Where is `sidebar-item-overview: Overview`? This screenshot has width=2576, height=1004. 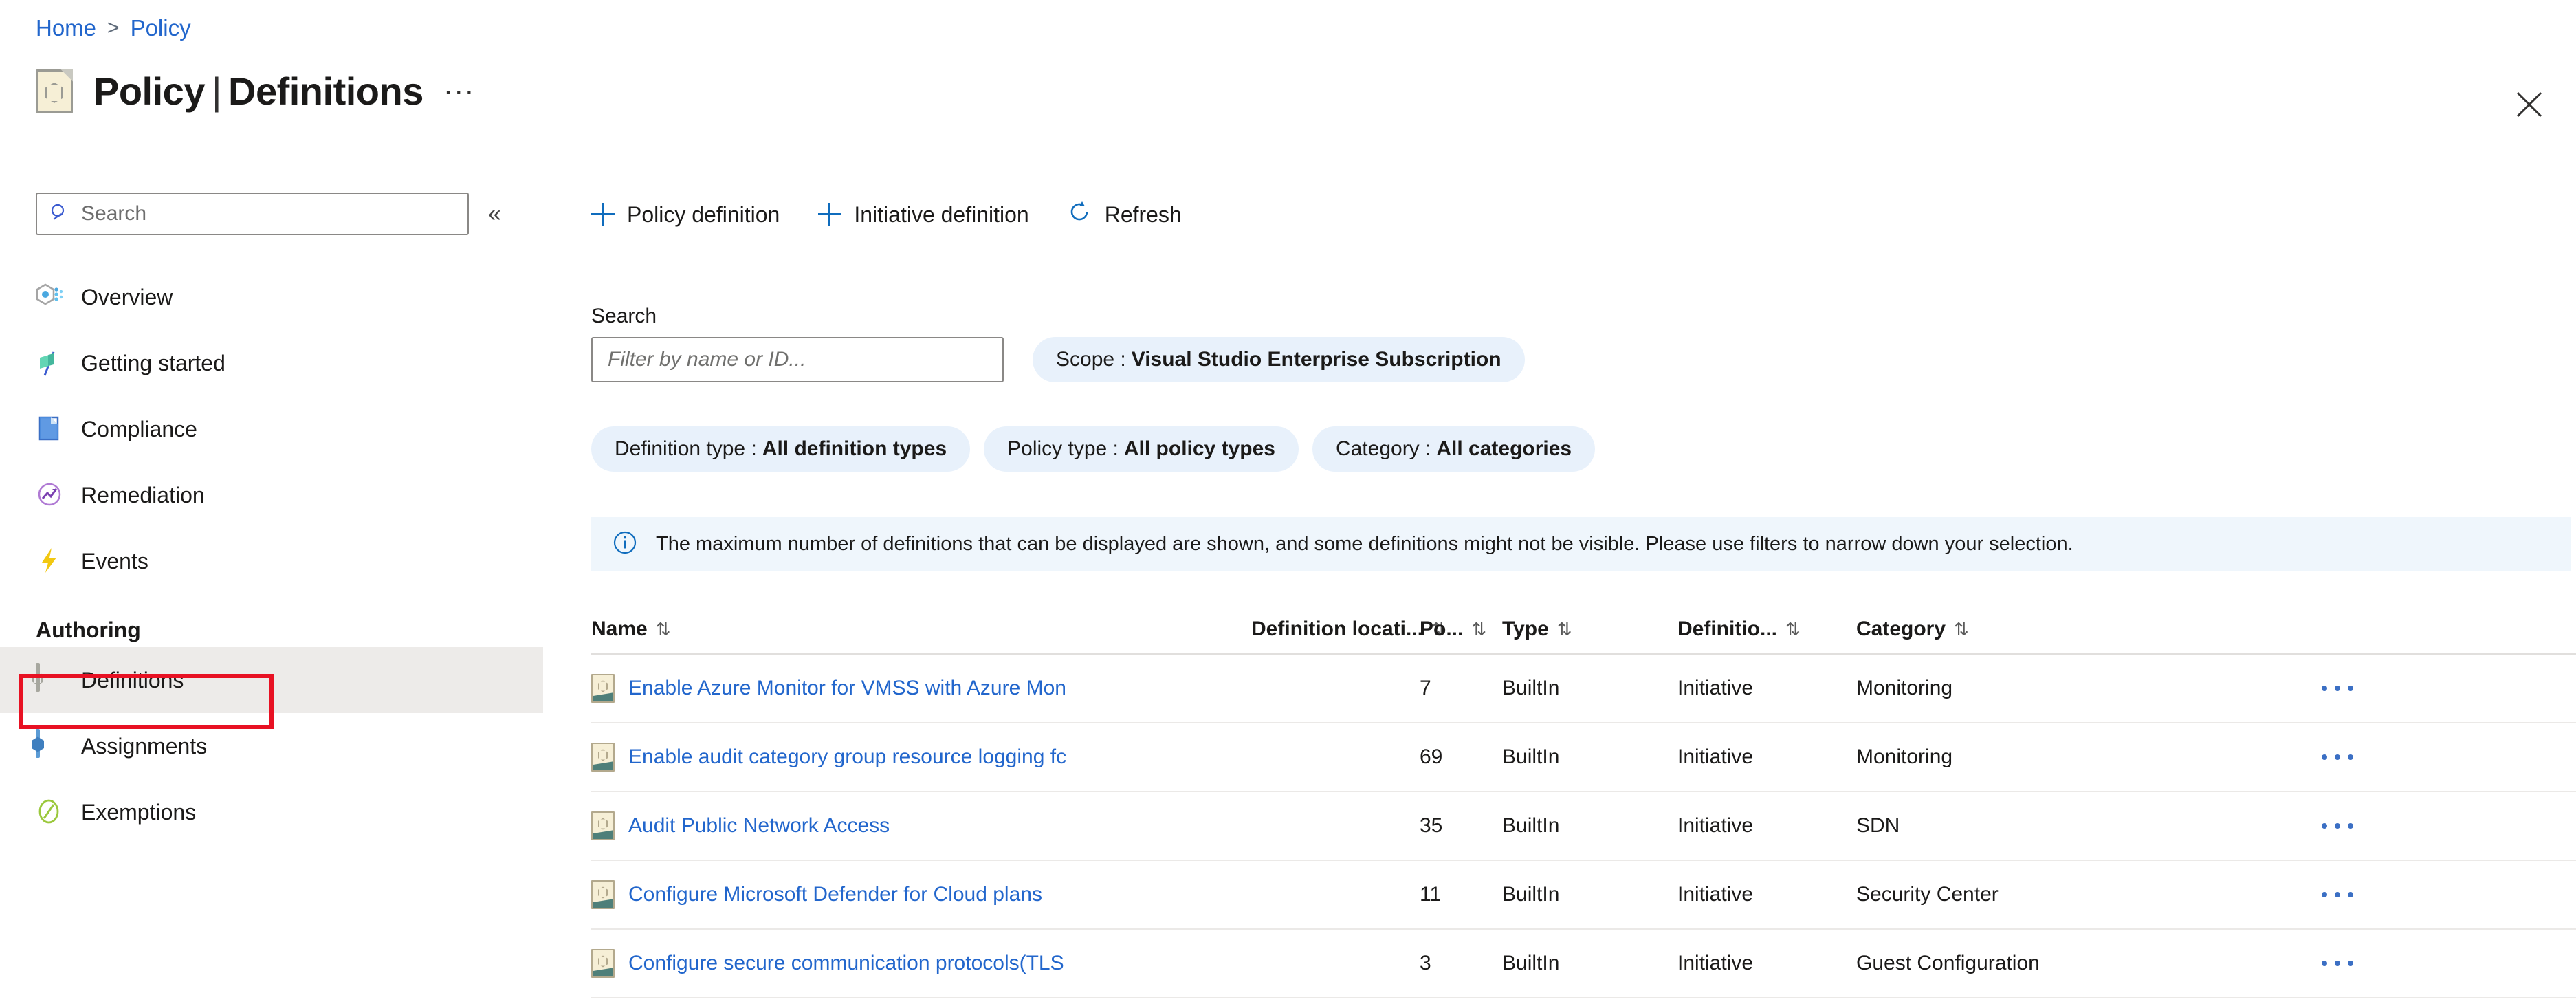 sidebar-item-overview: Overview is located at coordinates (271, 297).